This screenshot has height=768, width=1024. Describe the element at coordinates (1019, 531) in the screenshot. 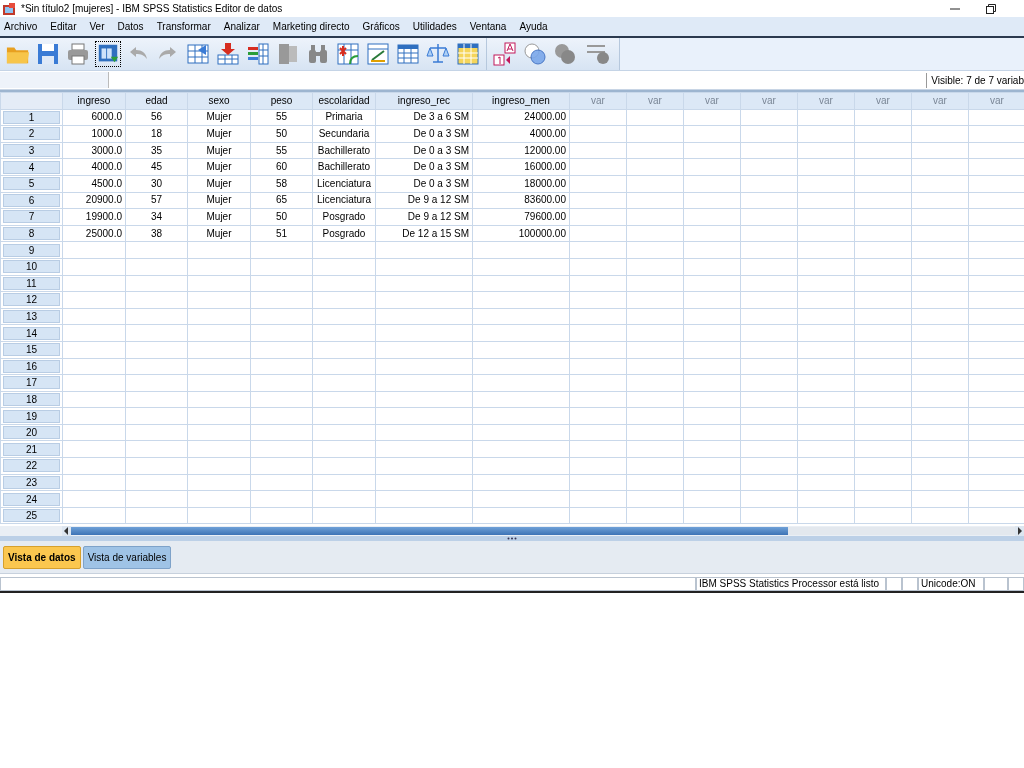

I see `scroll-right-icon` at that location.